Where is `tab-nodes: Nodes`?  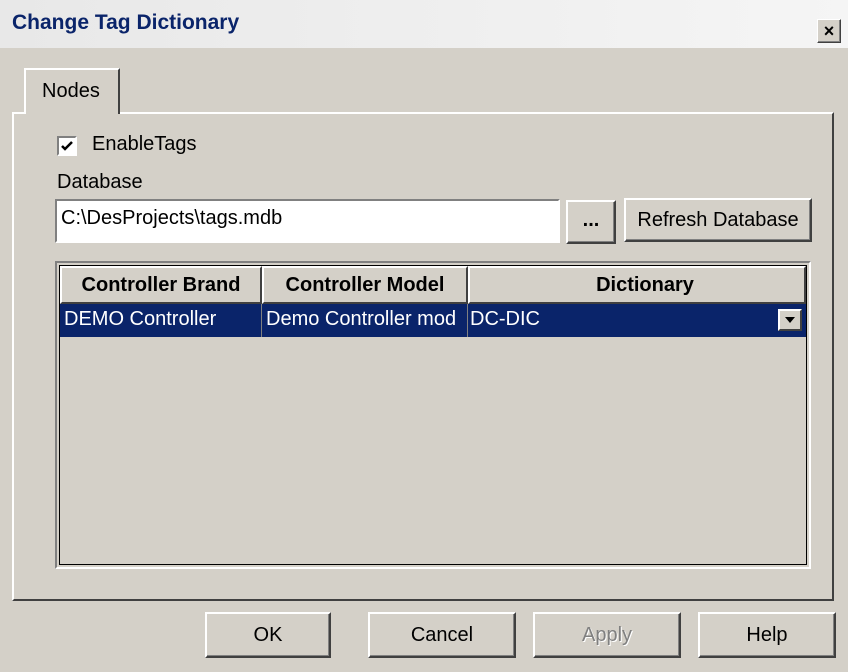
tab-nodes: Nodes is located at coordinates (72, 91).